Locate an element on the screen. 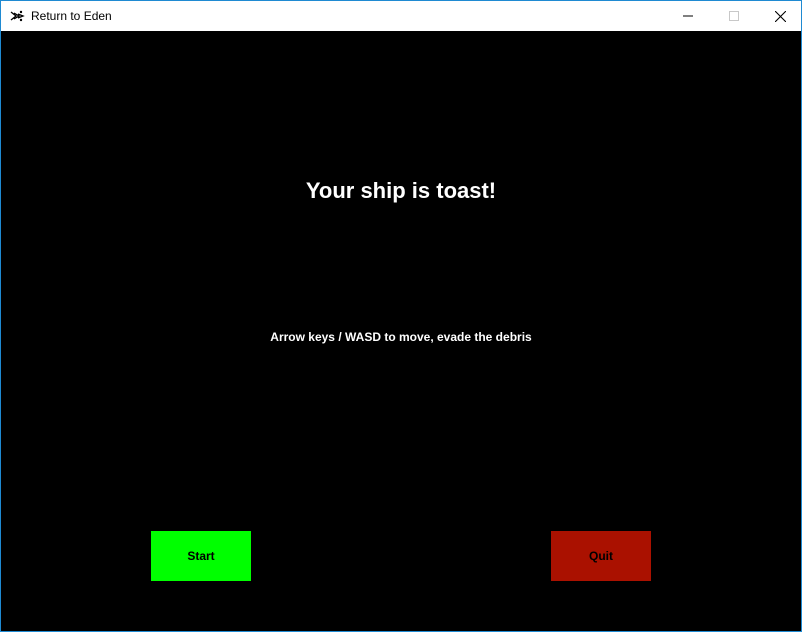 This screenshot has width=802, height=632. close-icon is located at coordinates (780, 16).